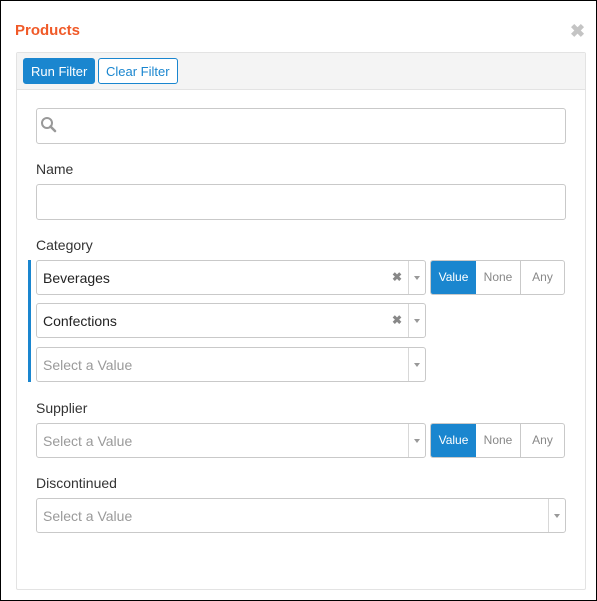 This screenshot has width=597, height=601. Describe the element at coordinates (231, 364) in the screenshot. I see `category-select-new: Select a Value` at that location.